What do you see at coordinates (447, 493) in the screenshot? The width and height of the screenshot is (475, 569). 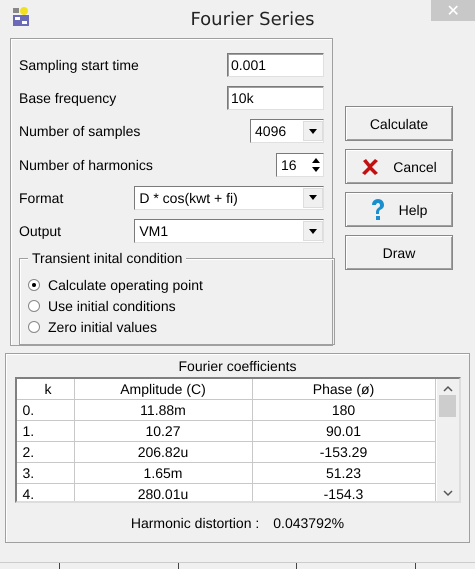 I see `scroll-down-icon` at bounding box center [447, 493].